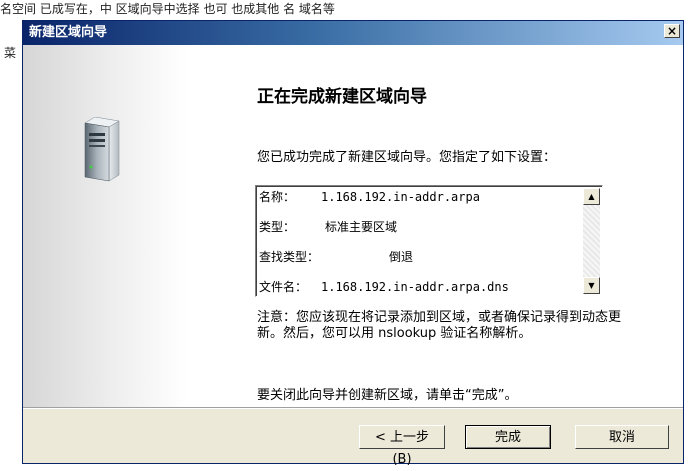 The image size is (699, 471). Describe the element at coordinates (277, 227) in the screenshot. I see `summary-label: 类型：` at that location.